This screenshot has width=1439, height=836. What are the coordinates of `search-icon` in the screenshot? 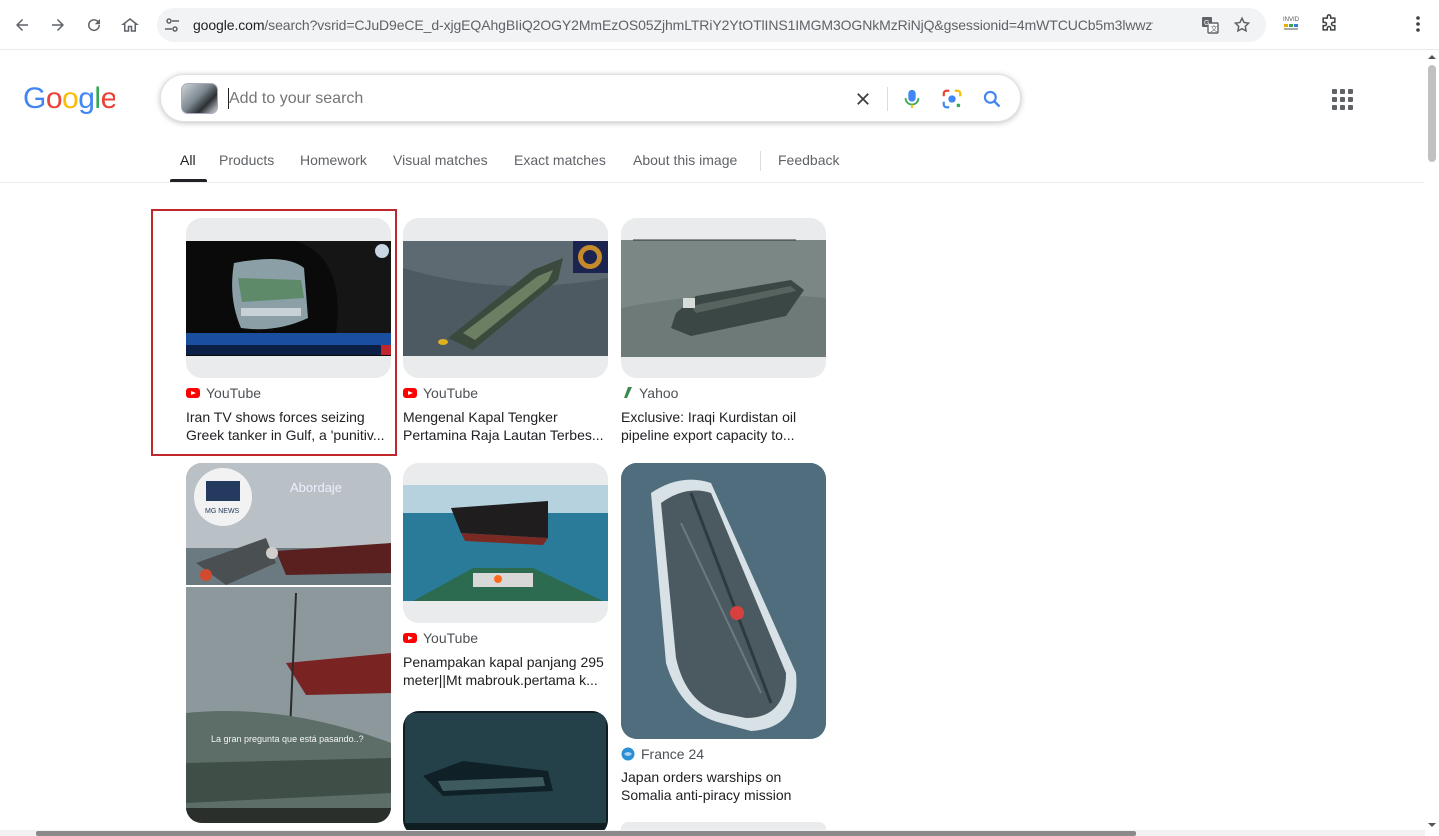 It's located at (992, 99).